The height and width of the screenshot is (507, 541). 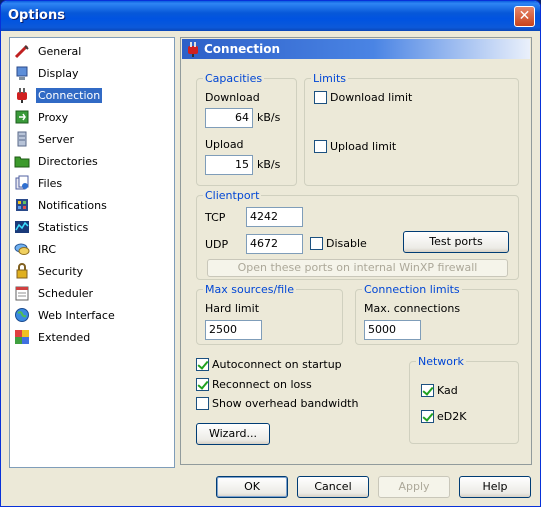 What do you see at coordinates (274, 217) in the screenshot?
I see `tcp-port-input: 4242` at bounding box center [274, 217].